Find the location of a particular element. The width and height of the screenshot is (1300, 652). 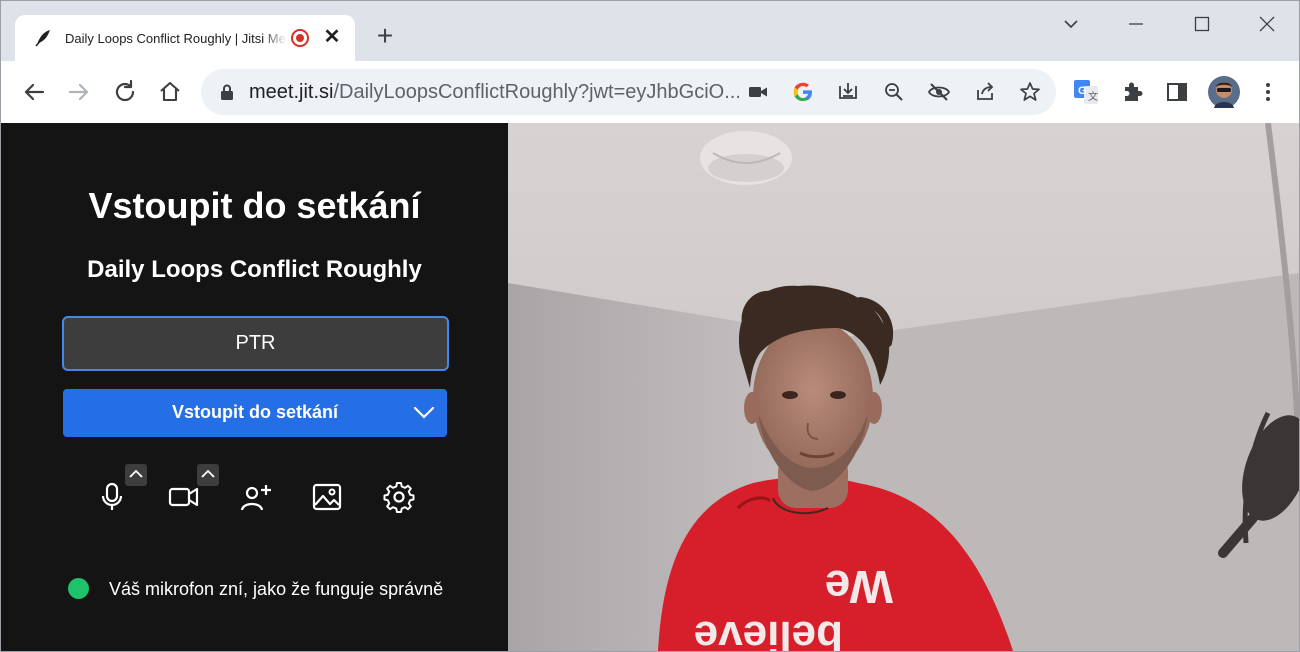

camera-options-button is located at coordinates (208, 475).